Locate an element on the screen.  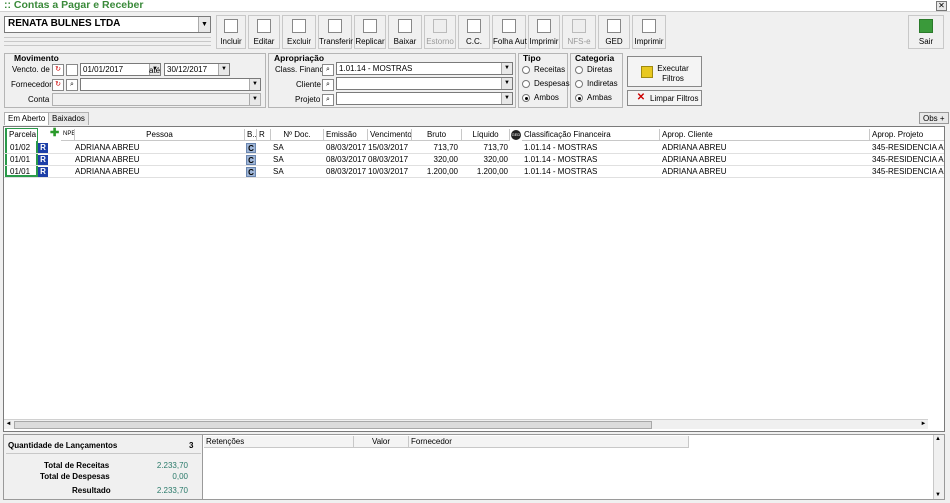
col-fornecedor: Fornecedor is located at coordinates (549, 442).